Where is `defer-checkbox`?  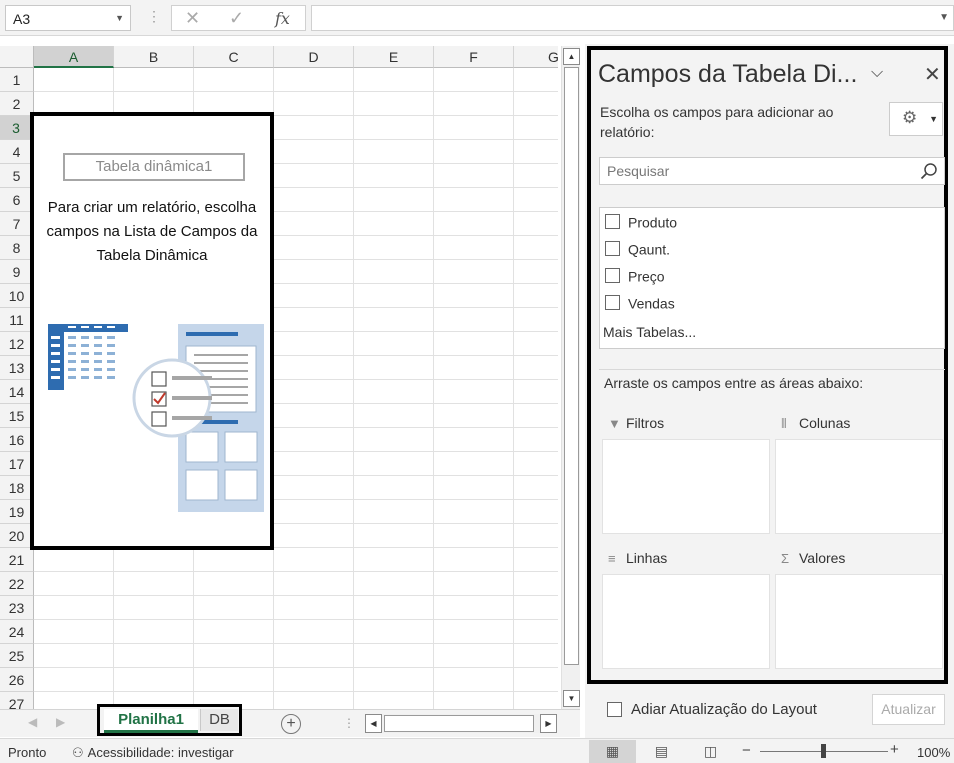 defer-checkbox is located at coordinates (614, 709).